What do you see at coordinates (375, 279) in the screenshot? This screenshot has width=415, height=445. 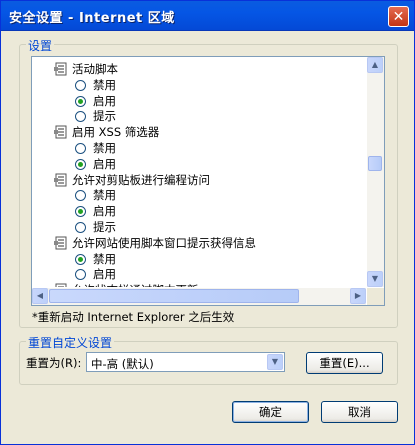 I see `scroll-down-button: ▼` at bounding box center [375, 279].